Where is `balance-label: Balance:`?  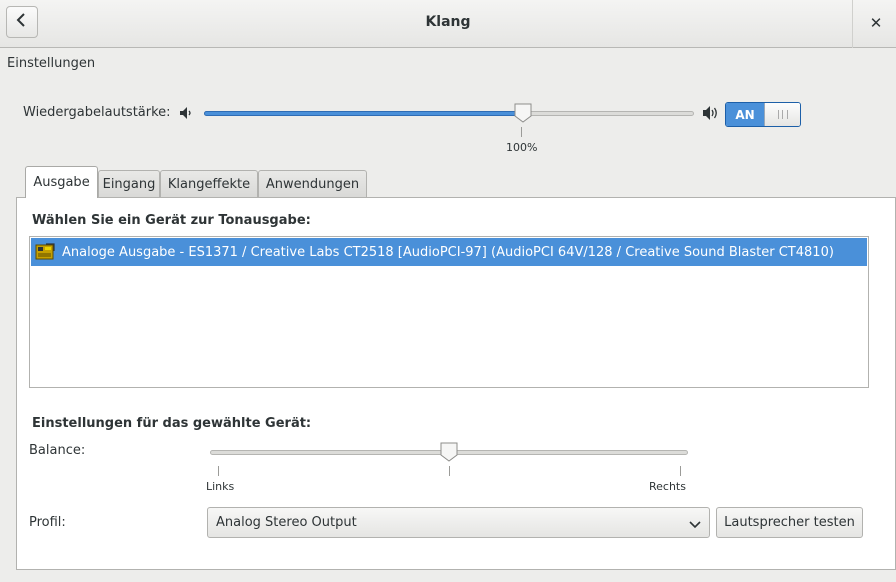
balance-label: Balance: is located at coordinates (57, 450).